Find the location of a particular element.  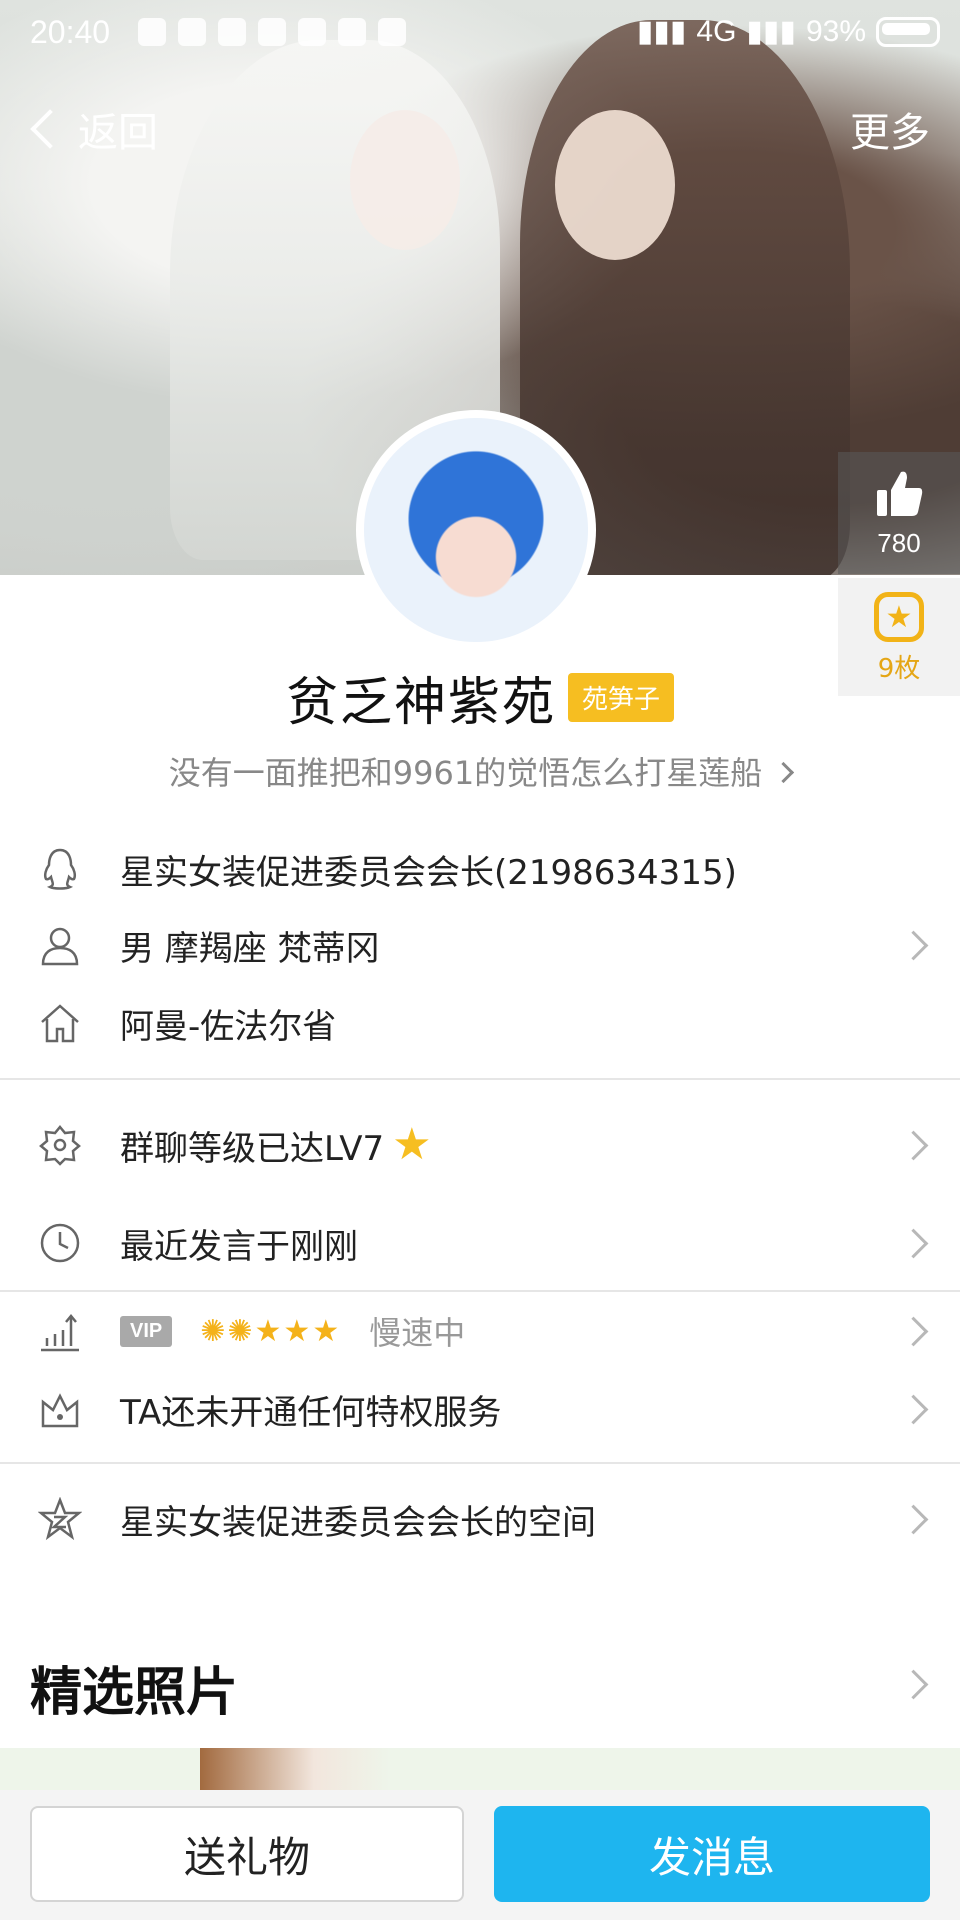

back-label: 返回 is located at coordinates (118, 133).